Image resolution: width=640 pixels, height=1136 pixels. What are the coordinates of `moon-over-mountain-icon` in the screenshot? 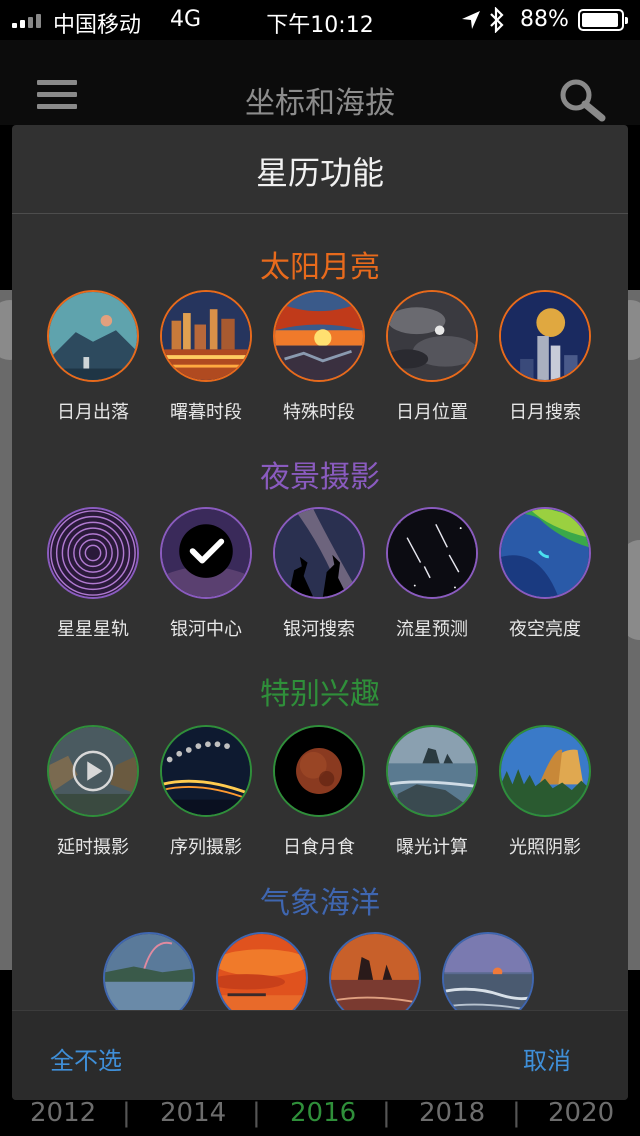 It's located at (93, 336).